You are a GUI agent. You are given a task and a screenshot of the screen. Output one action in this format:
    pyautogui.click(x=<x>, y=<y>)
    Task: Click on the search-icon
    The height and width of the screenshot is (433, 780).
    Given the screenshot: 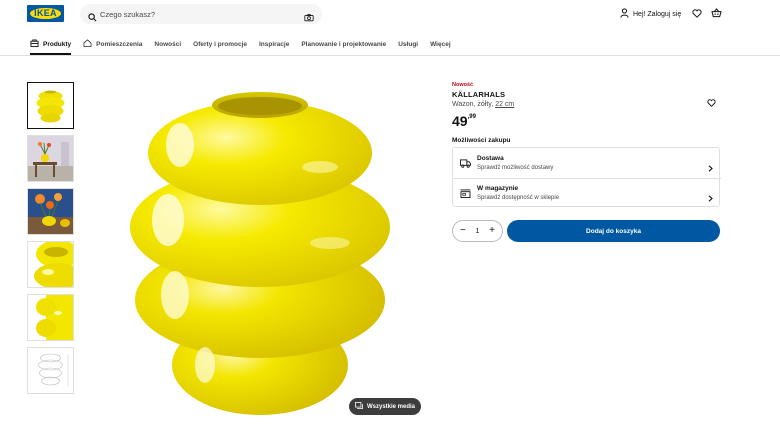 What is the action you would take?
    pyautogui.click(x=92, y=18)
    